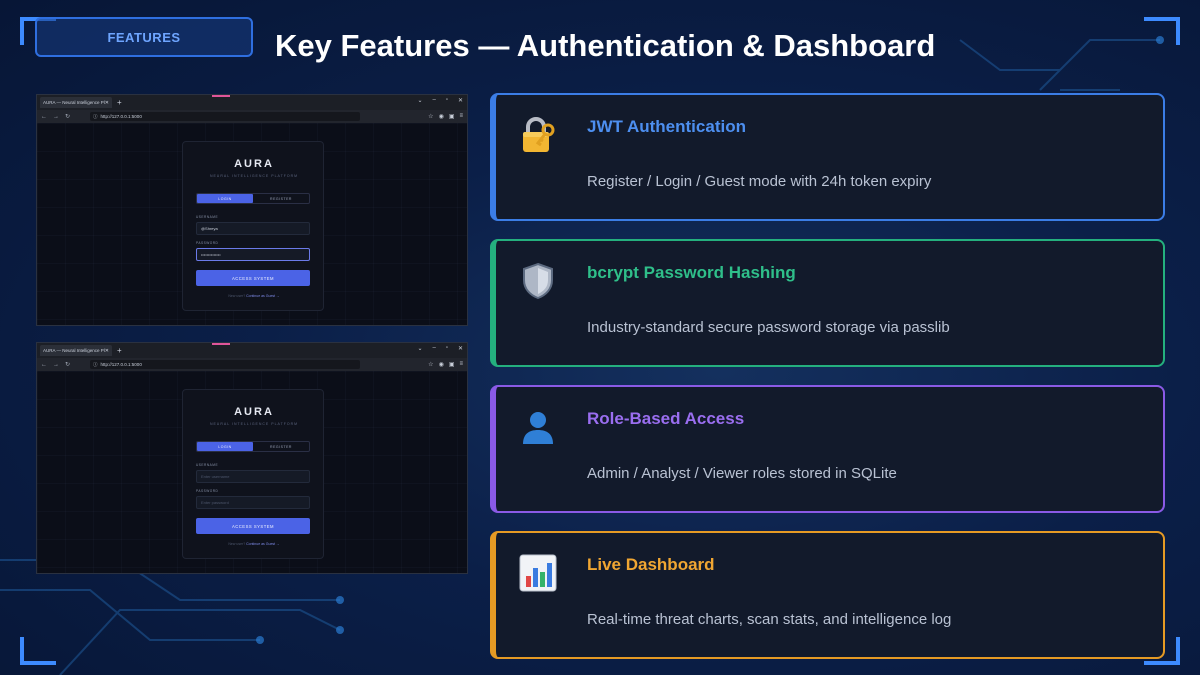 The image size is (1200, 675). Describe the element at coordinates (666, 418) in the screenshot. I see `feature-title: Role-Based Access` at that location.